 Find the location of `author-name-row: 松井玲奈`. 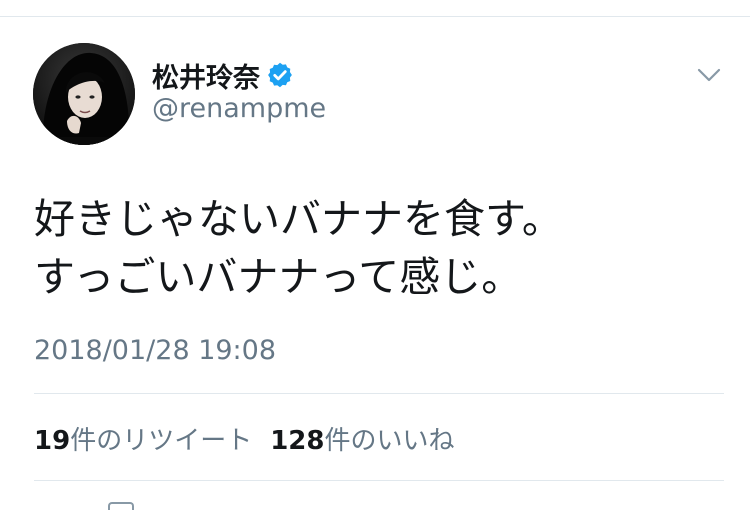

author-name-row: 松井玲奈 is located at coordinates (223, 75).